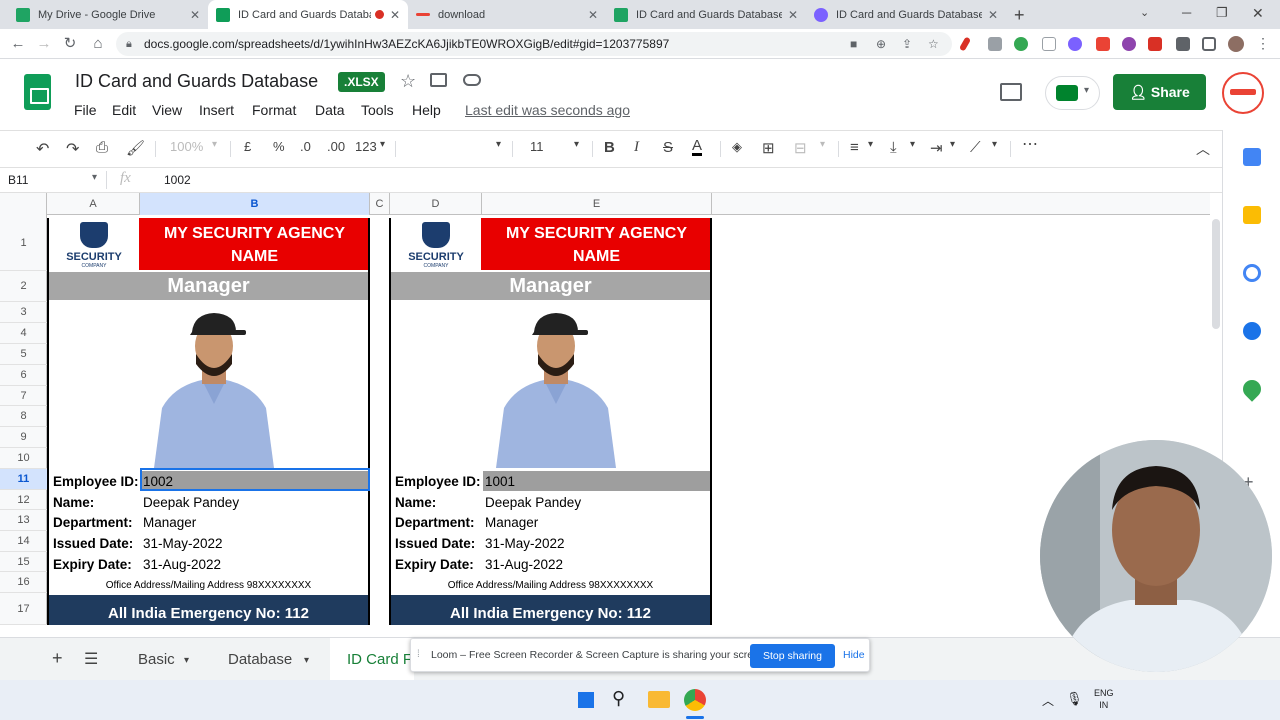  Describe the element at coordinates (1252, 157) in the screenshot. I see `calendar-icon` at that location.